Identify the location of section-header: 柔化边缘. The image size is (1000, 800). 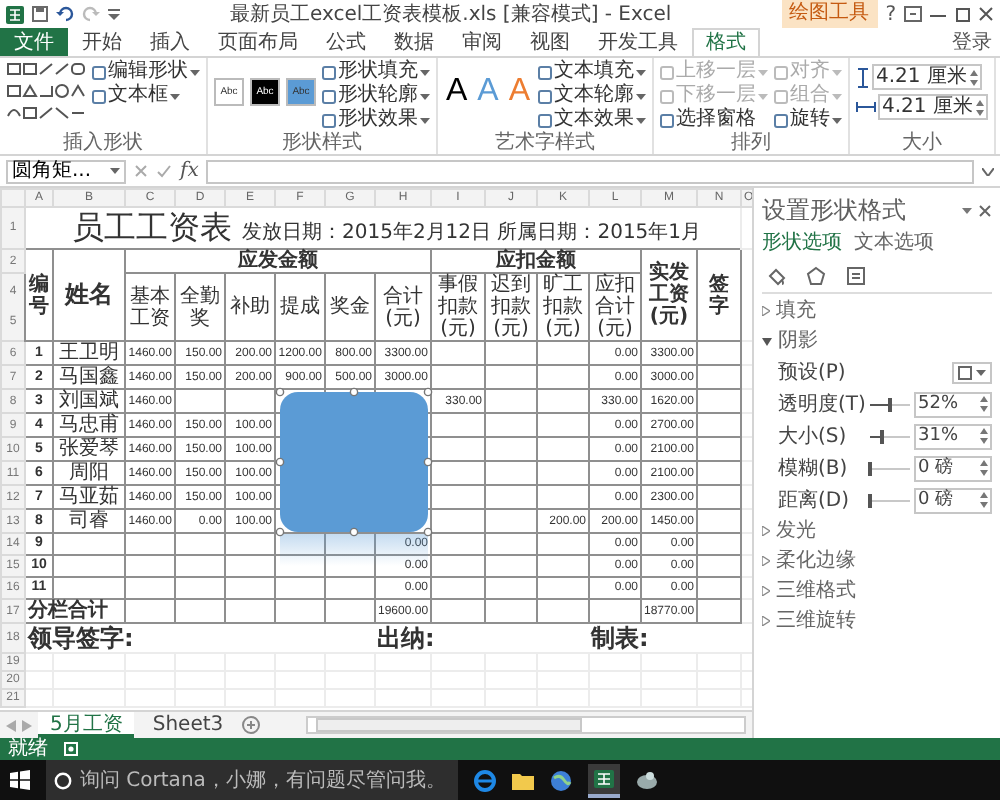
(877, 561).